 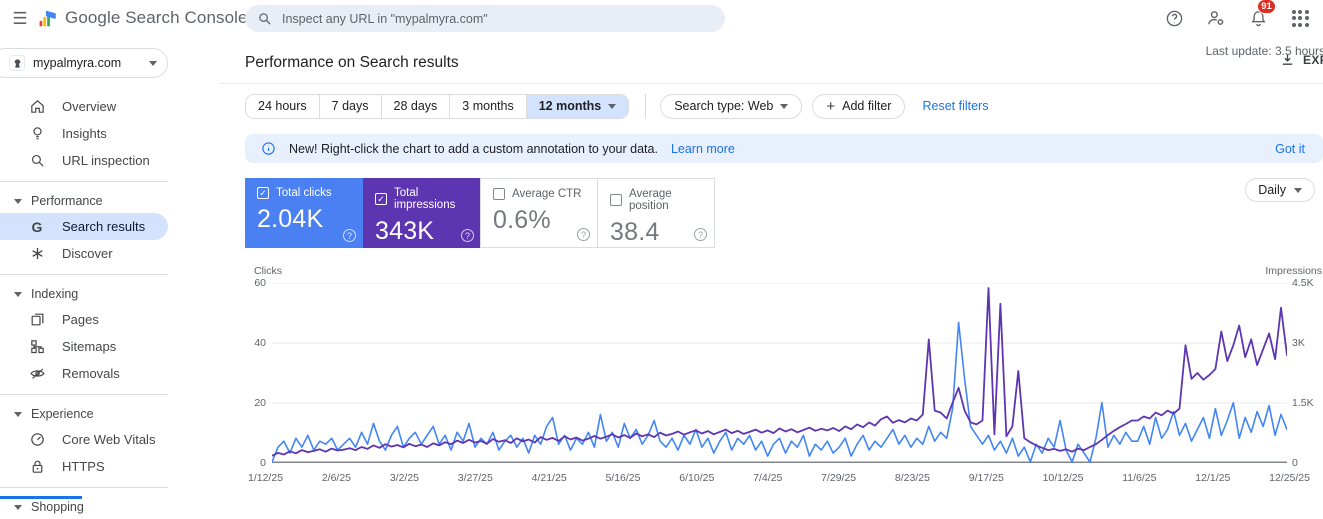 What do you see at coordinates (1303, 403) in the screenshot?
I see `y-tick: 1.5K` at bounding box center [1303, 403].